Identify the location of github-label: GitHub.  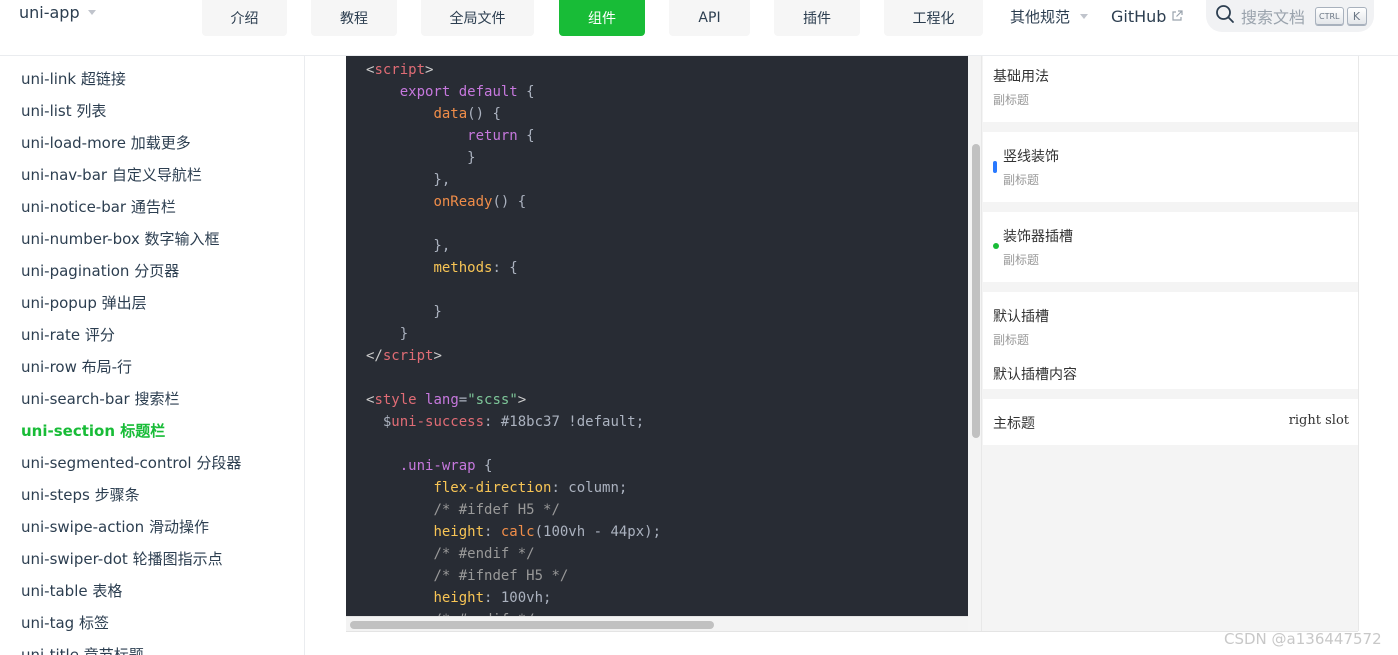
(1139, 16).